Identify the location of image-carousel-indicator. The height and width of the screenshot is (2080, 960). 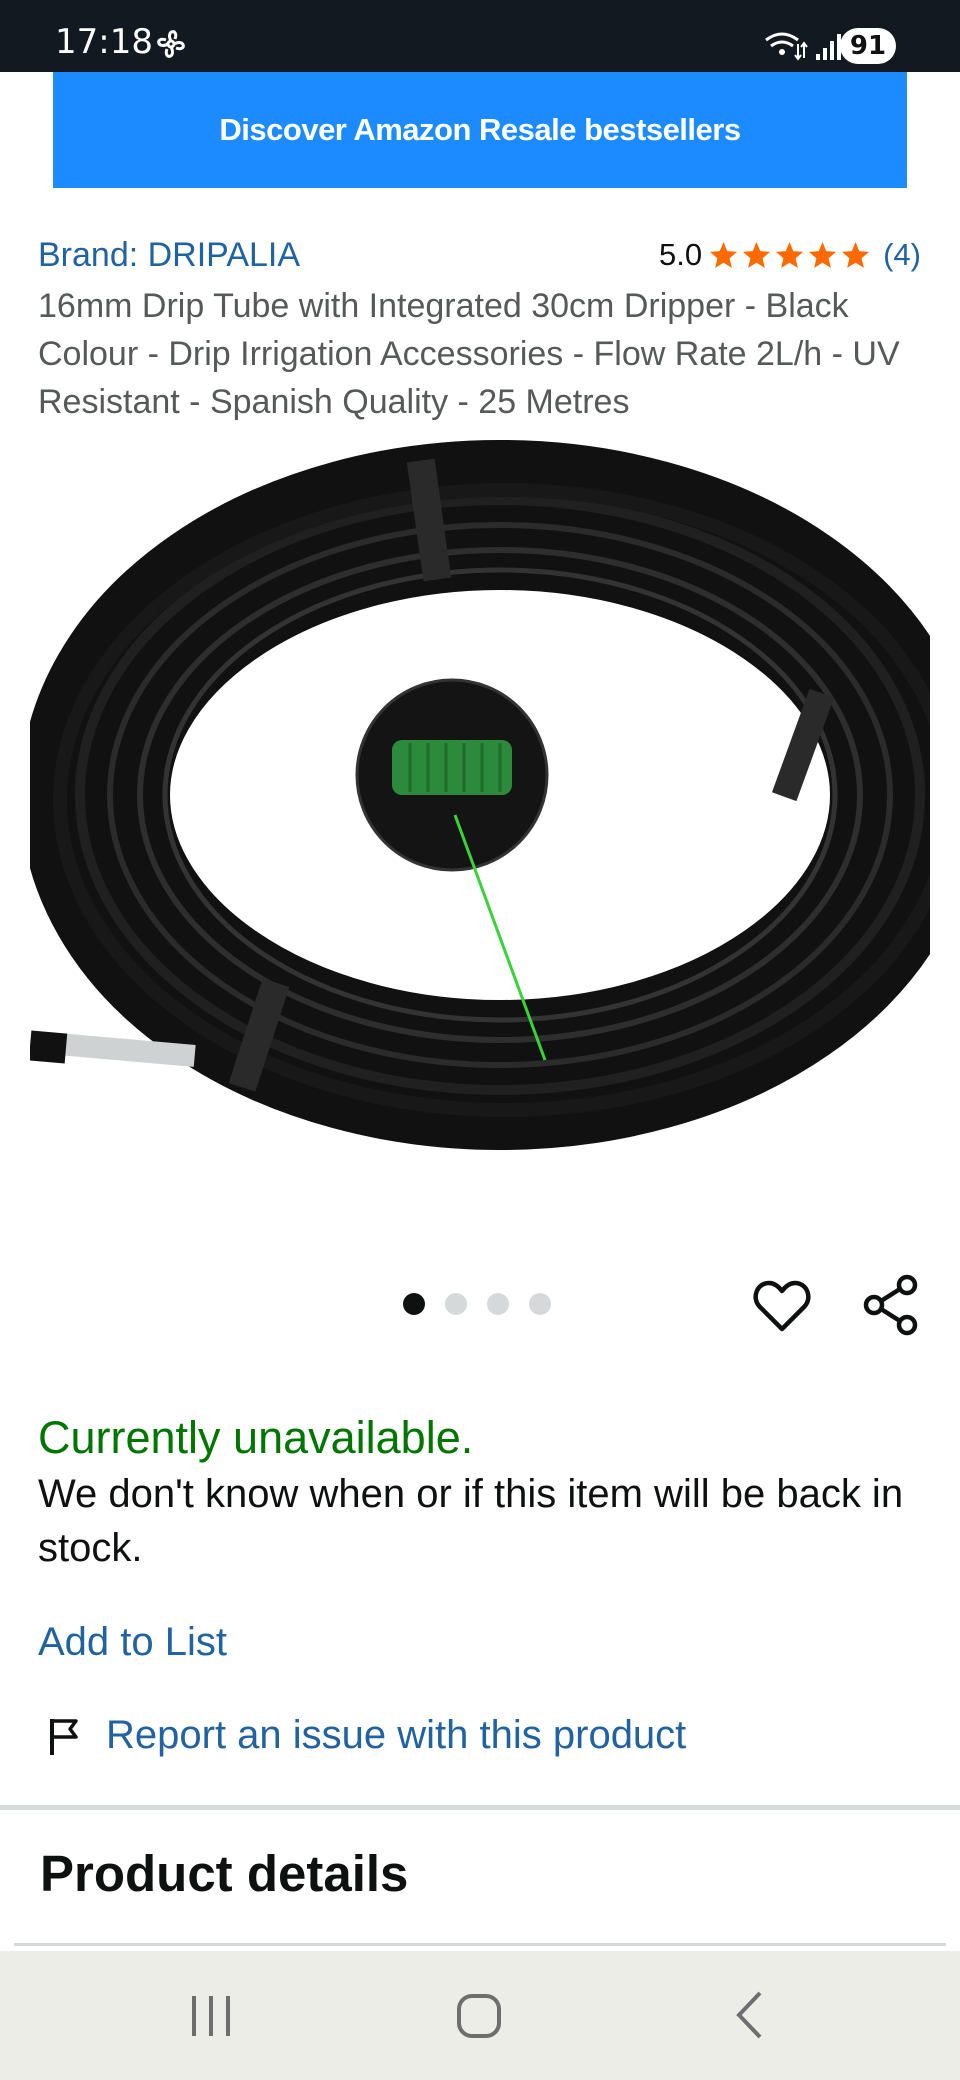
(487, 1304).